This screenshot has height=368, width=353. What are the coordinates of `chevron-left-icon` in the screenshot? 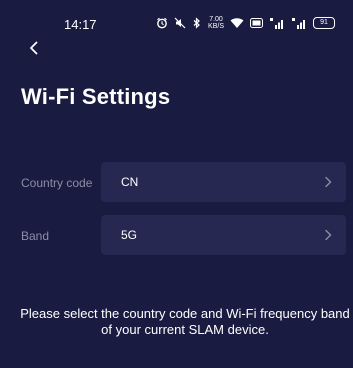 It's located at (34, 48).